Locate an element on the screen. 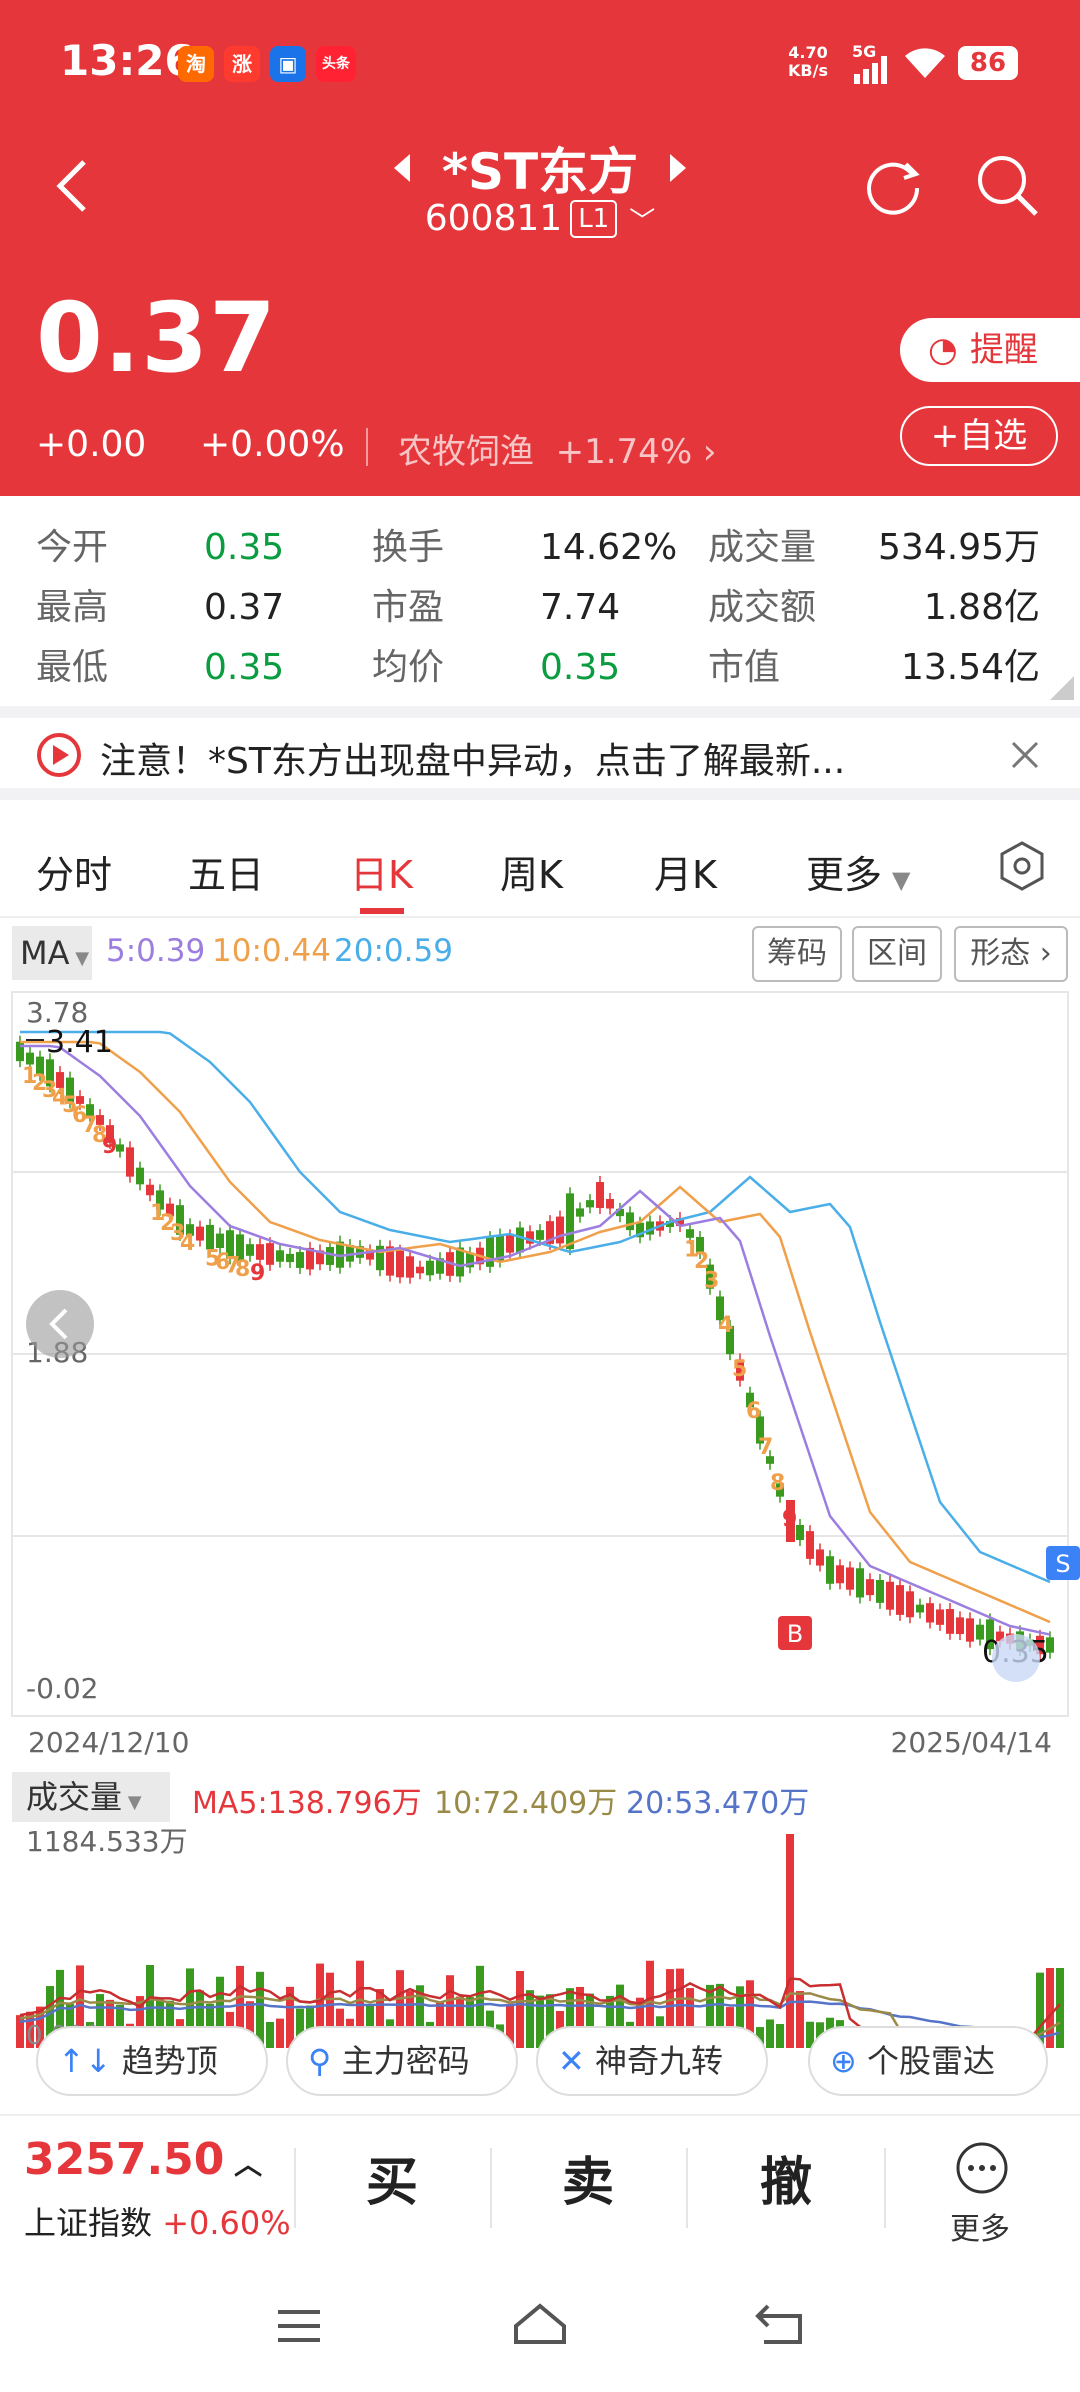 The image size is (1080, 2392). amount-value: 1.88亿 is located at coordinates (981, 607).